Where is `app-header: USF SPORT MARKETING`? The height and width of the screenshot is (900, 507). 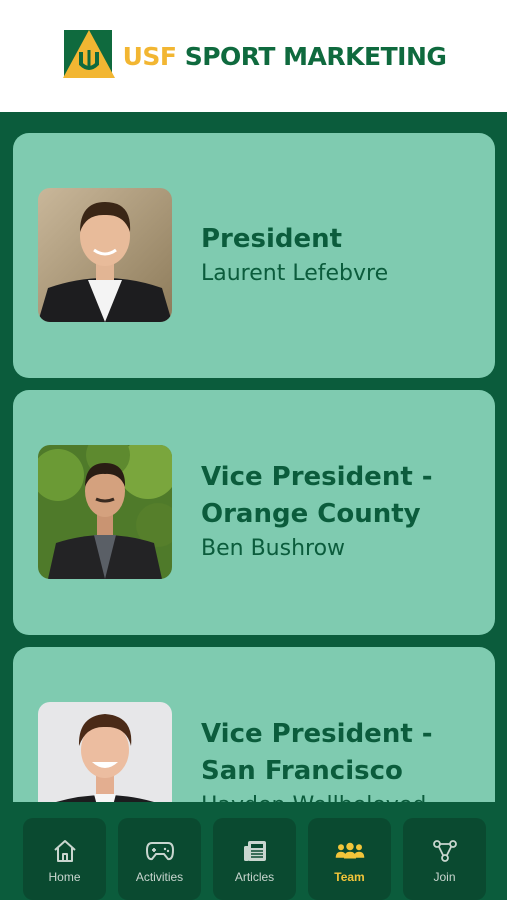 app-header: USF SPORT MARKETING is located at coordinates (253, 56).